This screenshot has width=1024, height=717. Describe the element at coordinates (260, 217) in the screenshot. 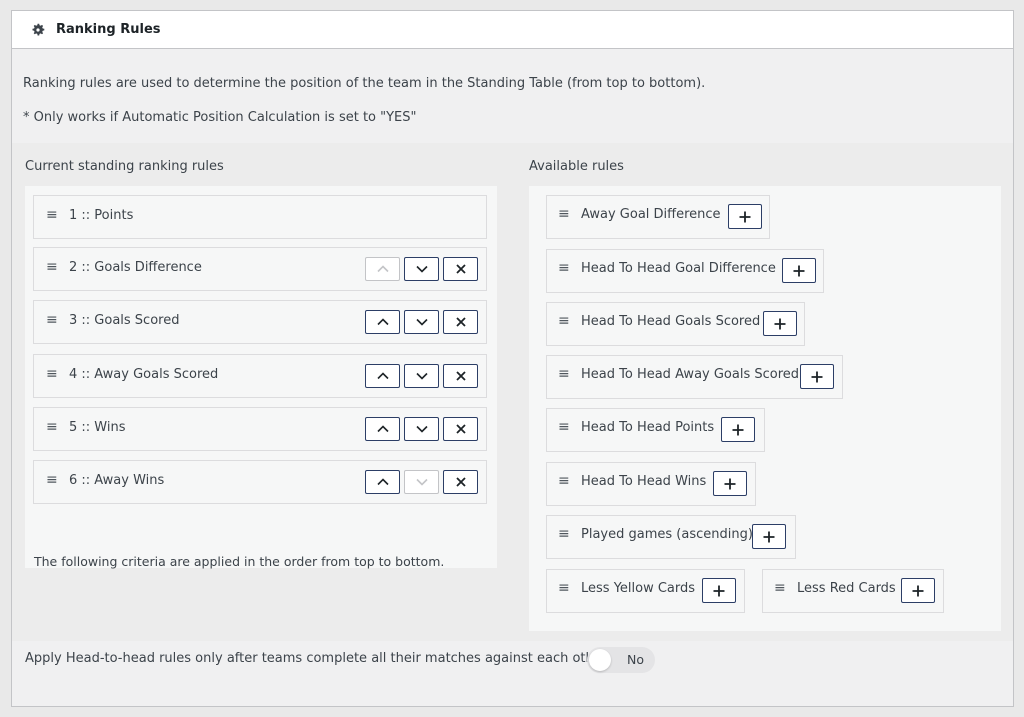

I see `ranking-rule-row: ≡ 1 :: Points` at that location.